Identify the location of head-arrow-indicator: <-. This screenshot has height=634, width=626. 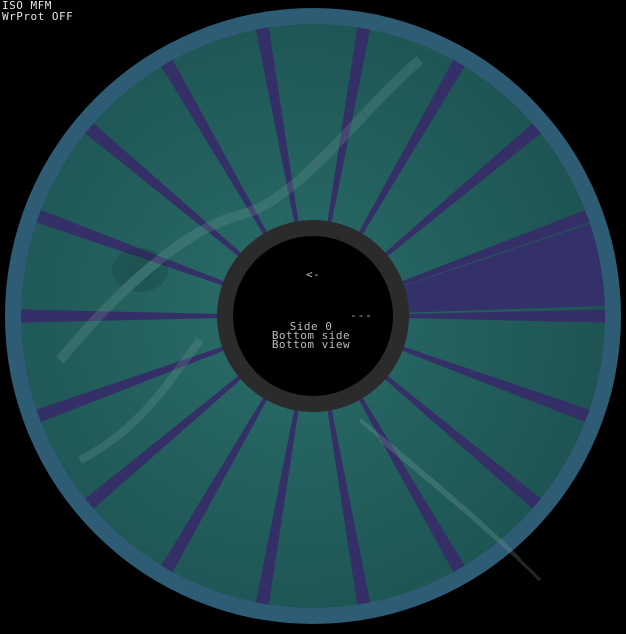
(313, 274).